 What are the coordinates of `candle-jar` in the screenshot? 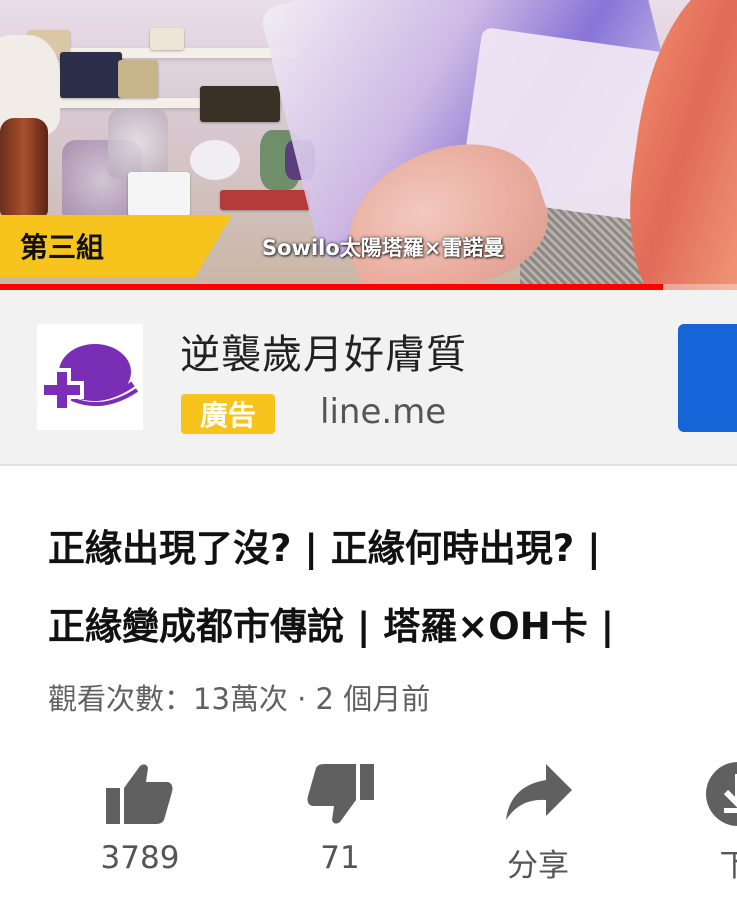 It's located at (24, 168).